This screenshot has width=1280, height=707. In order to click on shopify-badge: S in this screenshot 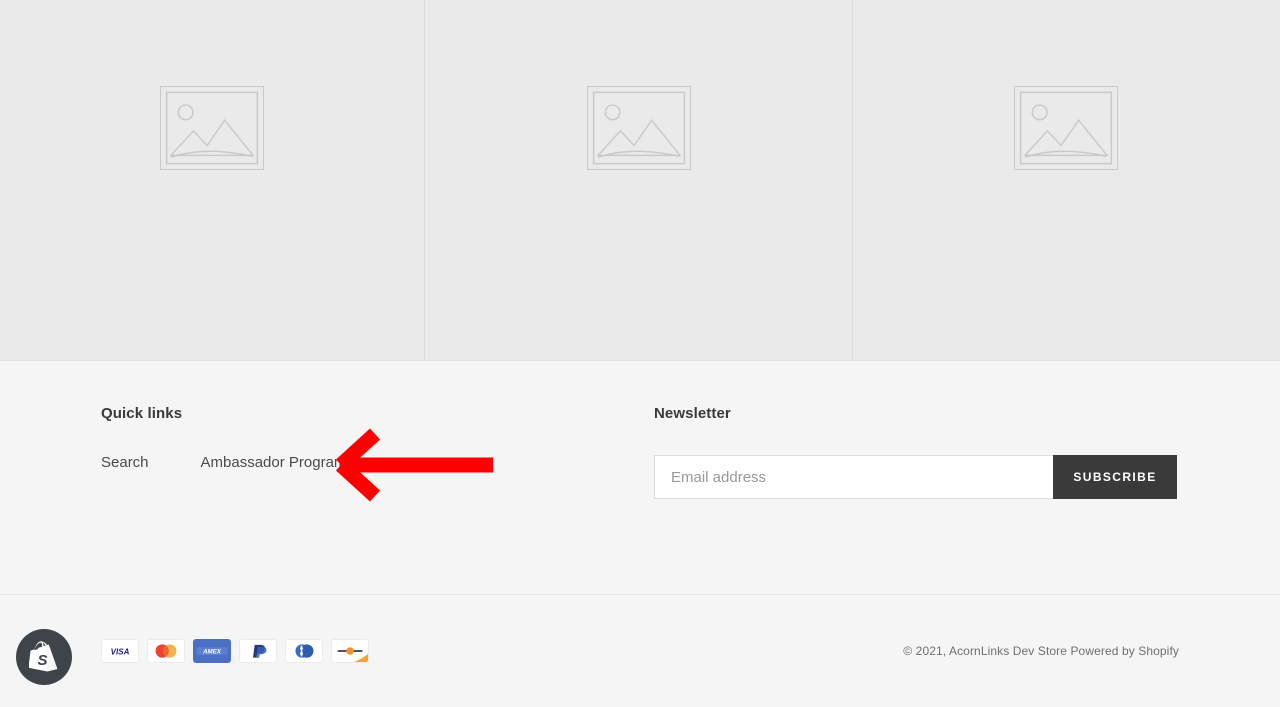, I will do `click(44, 657)`.